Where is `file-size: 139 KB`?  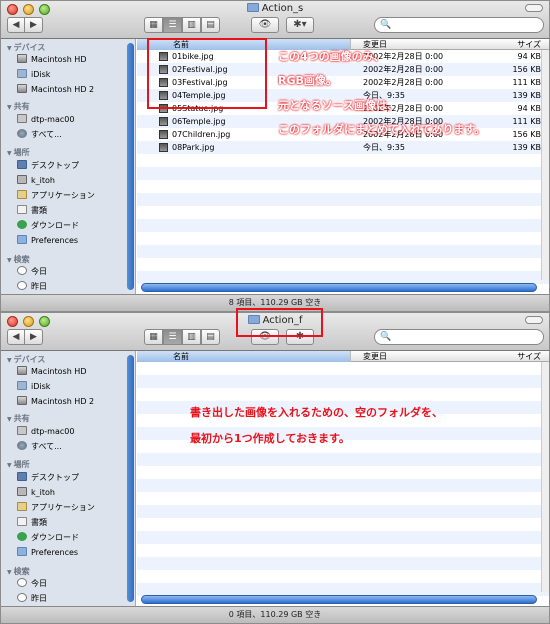 file-size: 139 KB is located at coordinates (526, 95).